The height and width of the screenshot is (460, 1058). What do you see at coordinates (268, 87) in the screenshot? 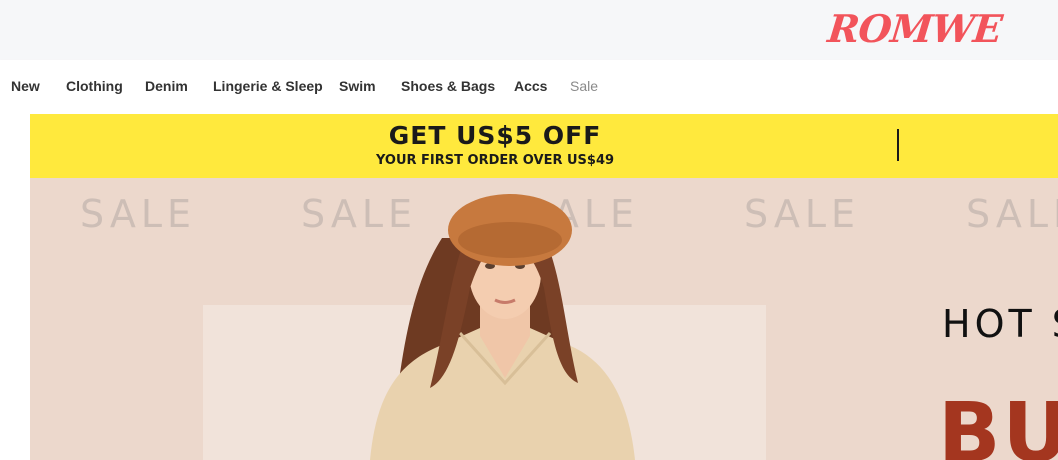
I see `nav-item-lingerie-sleep: Lingerie & Sleep` at bounding box center [268, 87].